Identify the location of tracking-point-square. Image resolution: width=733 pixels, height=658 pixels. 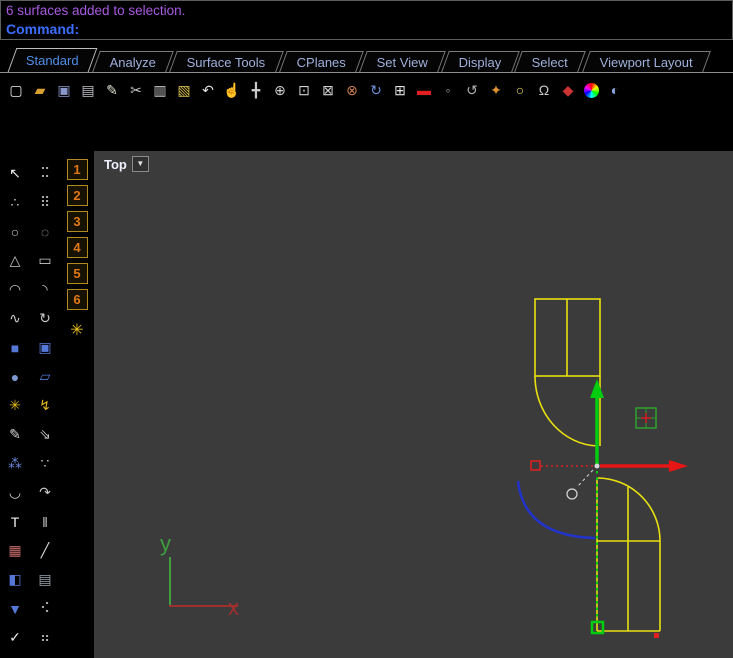
(535, 465).